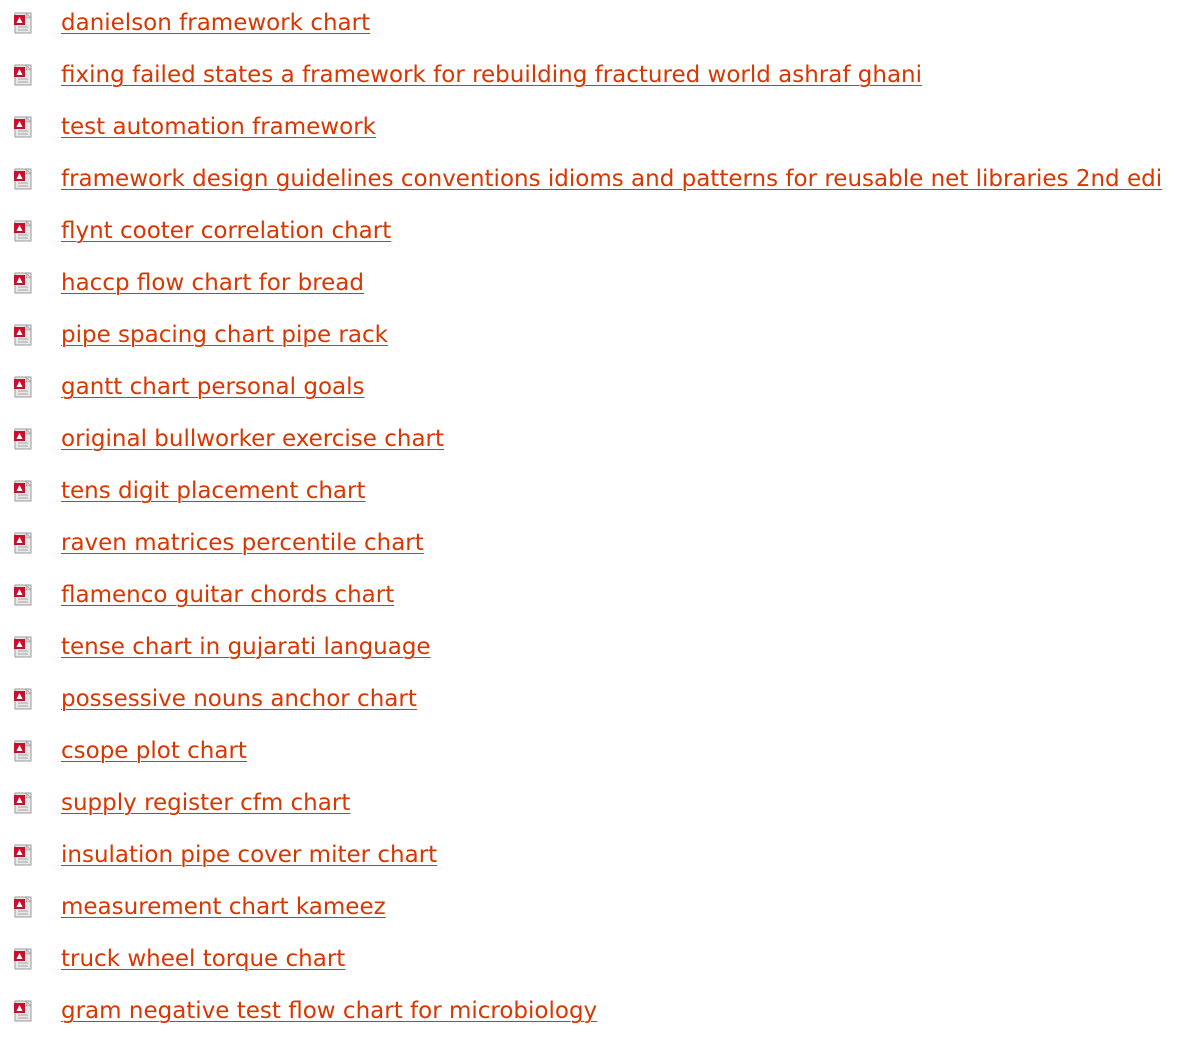 Image resolution: width=1185 pixels, height=1040 pixels. Describe the element at coordinates (592, 130) in the screenshot. I see `list-item: test automation framework` at that location.